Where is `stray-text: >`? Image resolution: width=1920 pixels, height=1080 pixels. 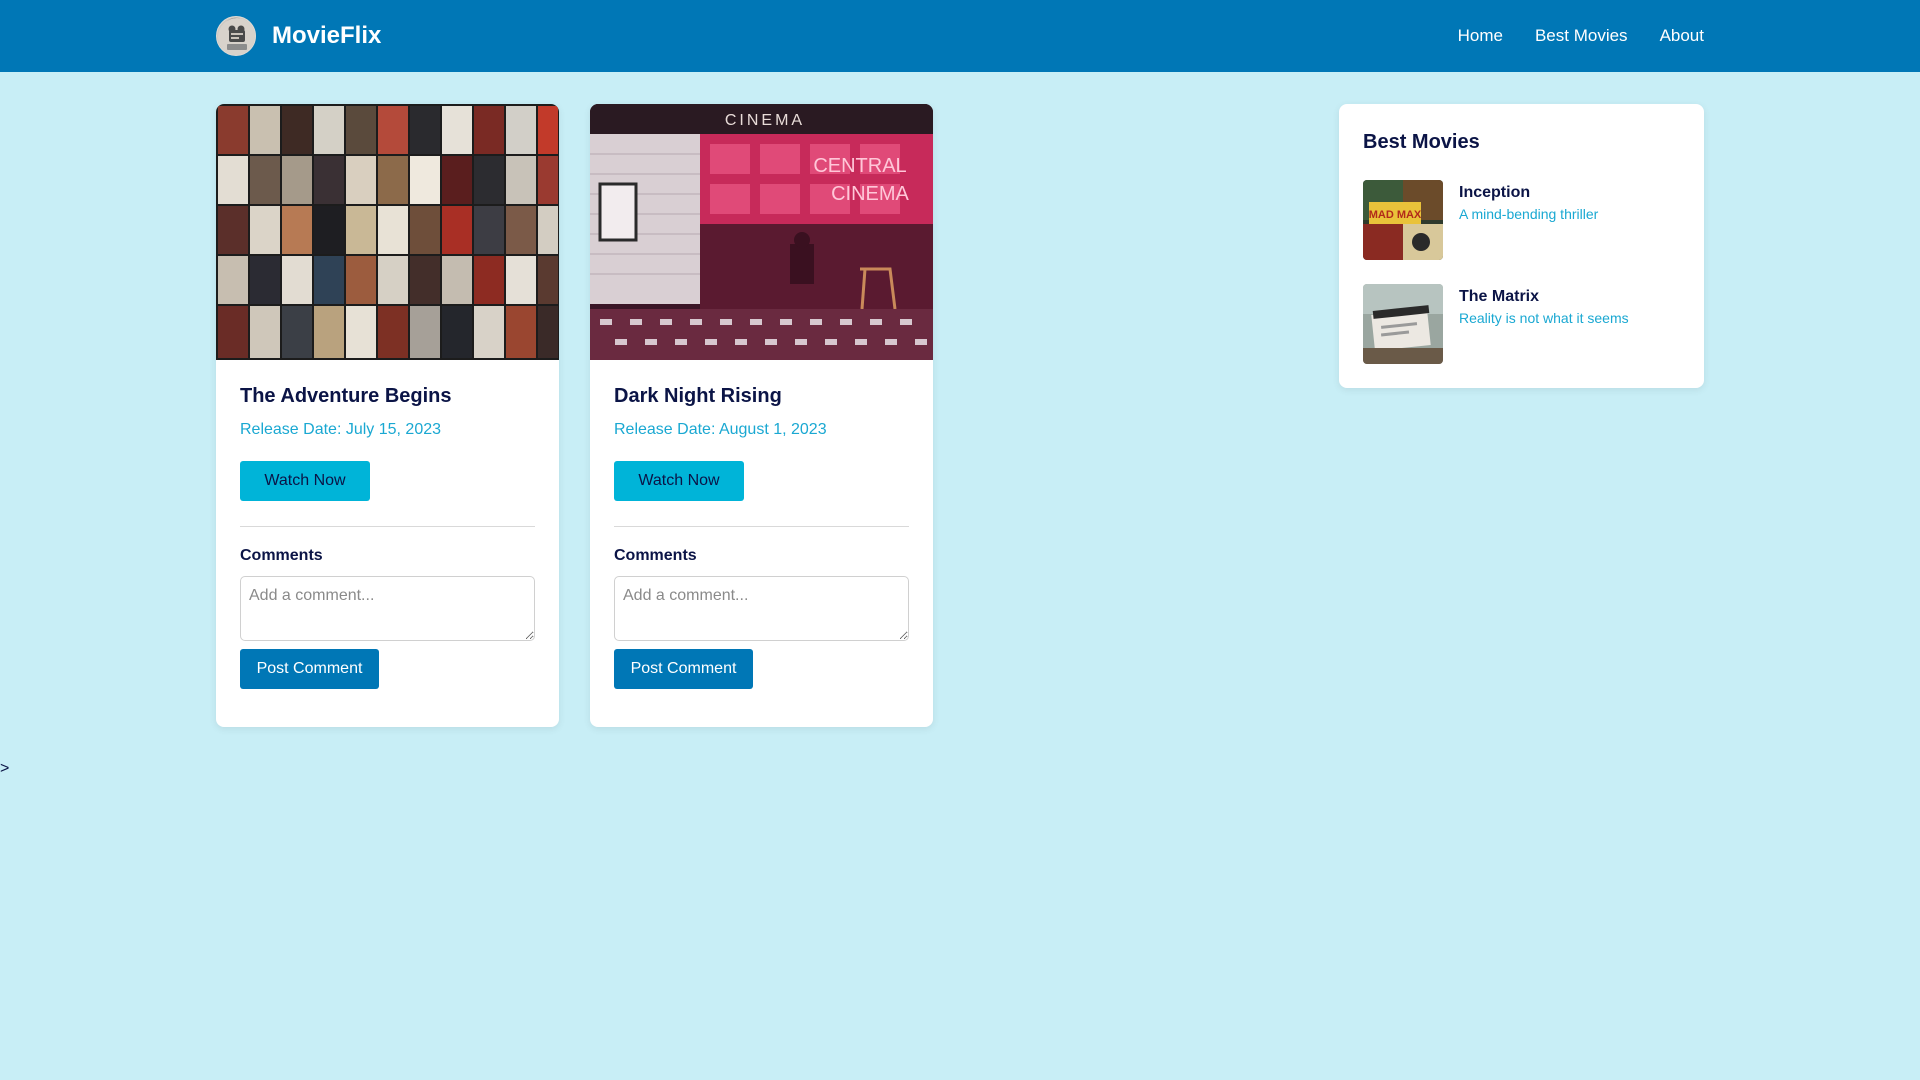 stray-text: > is located at coordinates (5, 768).